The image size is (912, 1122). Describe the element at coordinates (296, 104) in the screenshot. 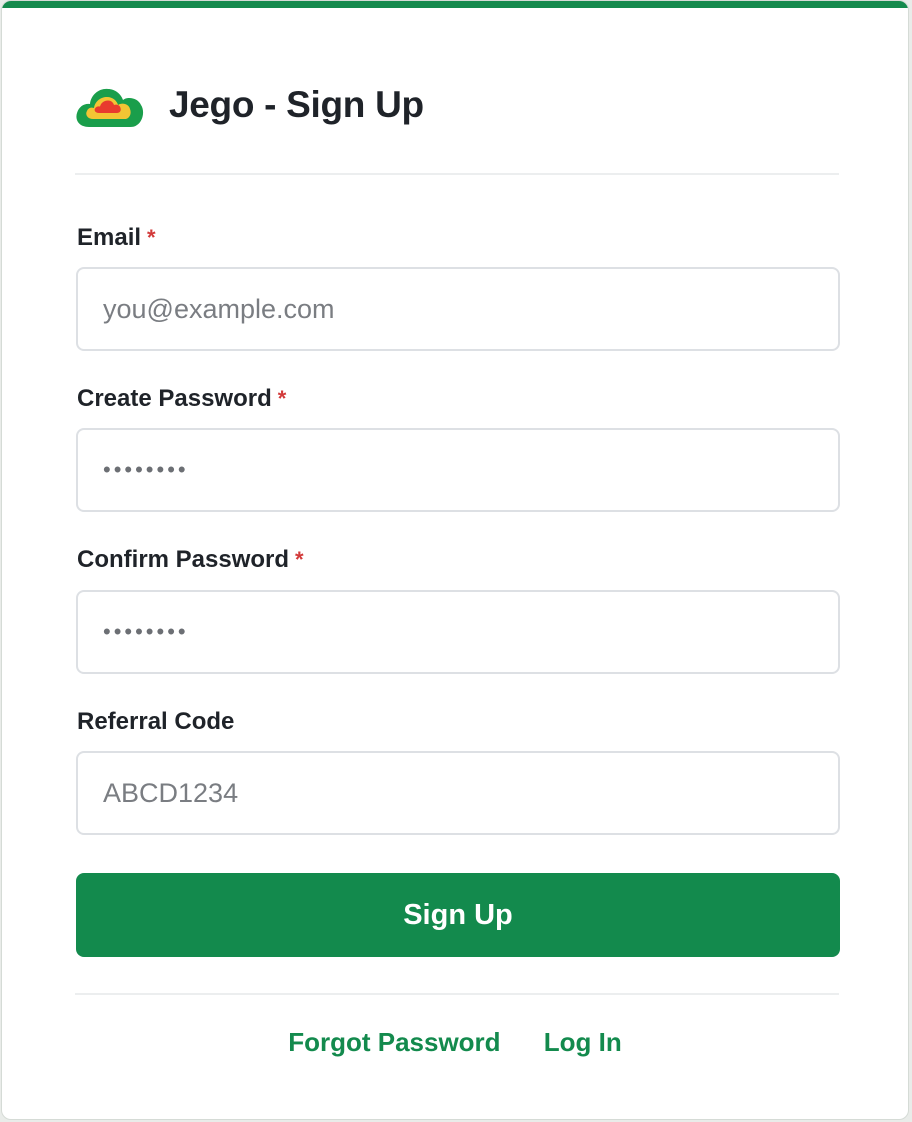

I see `page-title: Jego - Sign Up` at that location.